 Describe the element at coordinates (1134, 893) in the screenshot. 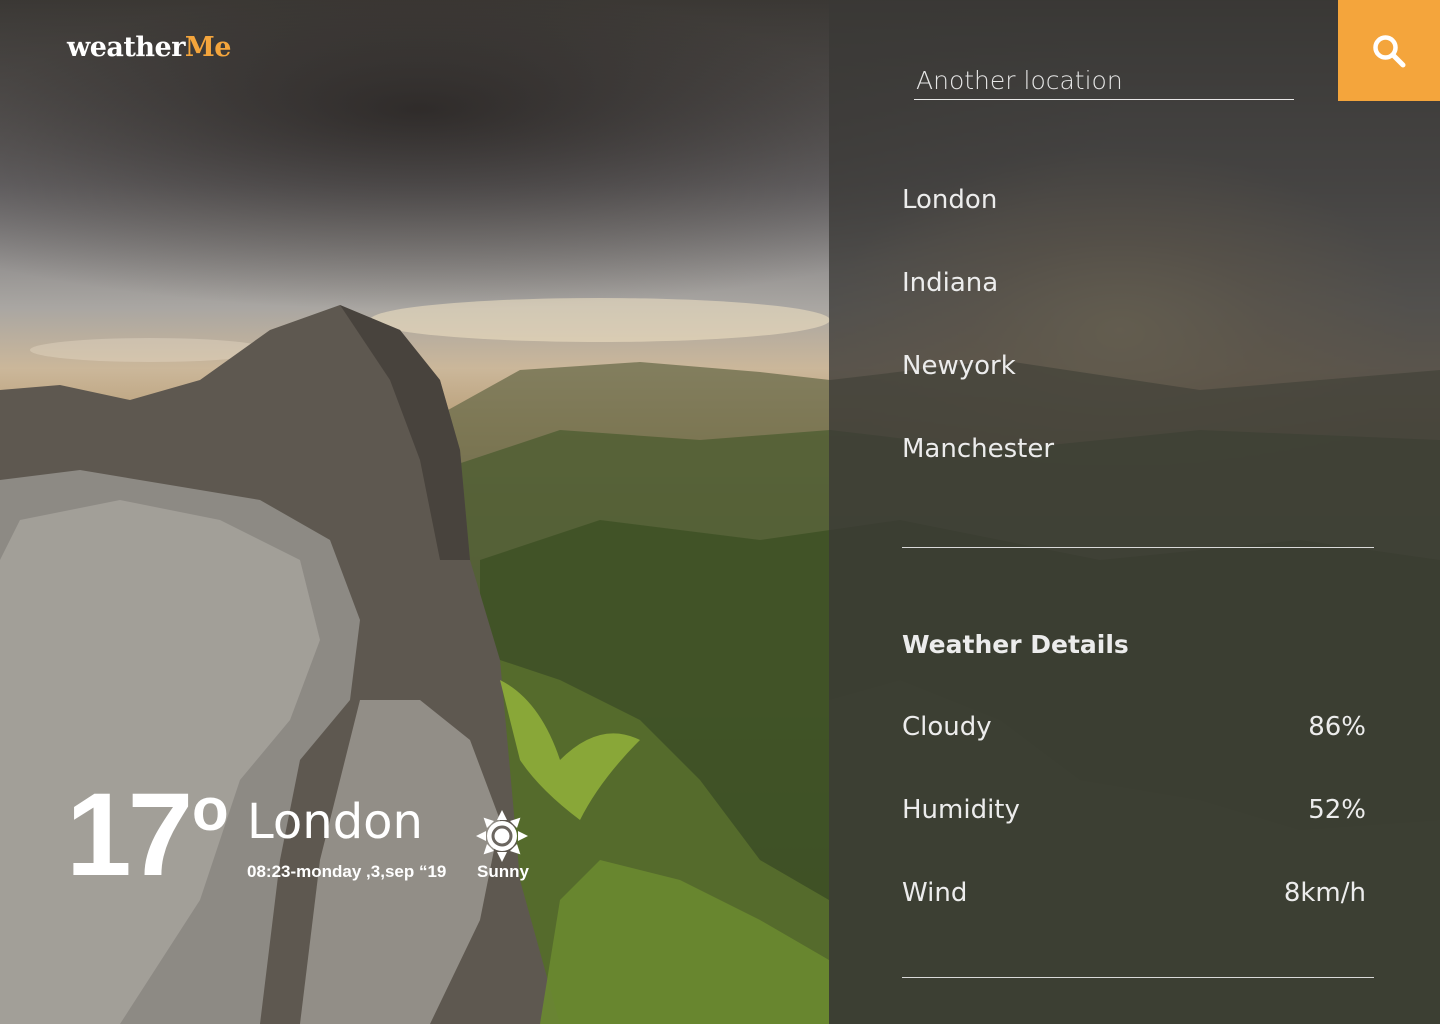

I see `detail-row-wind: Wind 8km/h` at that location.